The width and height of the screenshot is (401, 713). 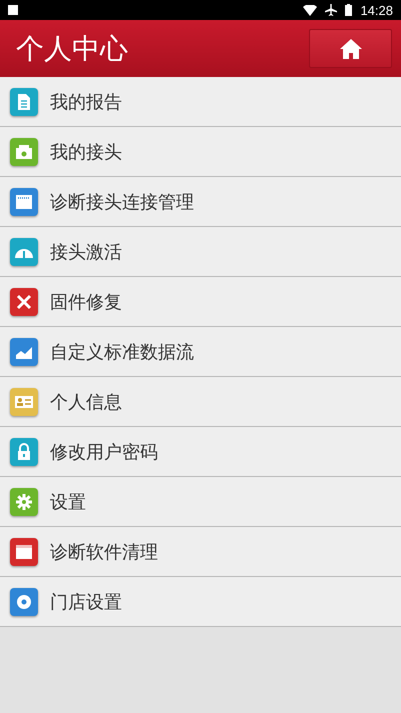 I want to click on menu-item: 修改用户密码, so click(x=200, y=452).